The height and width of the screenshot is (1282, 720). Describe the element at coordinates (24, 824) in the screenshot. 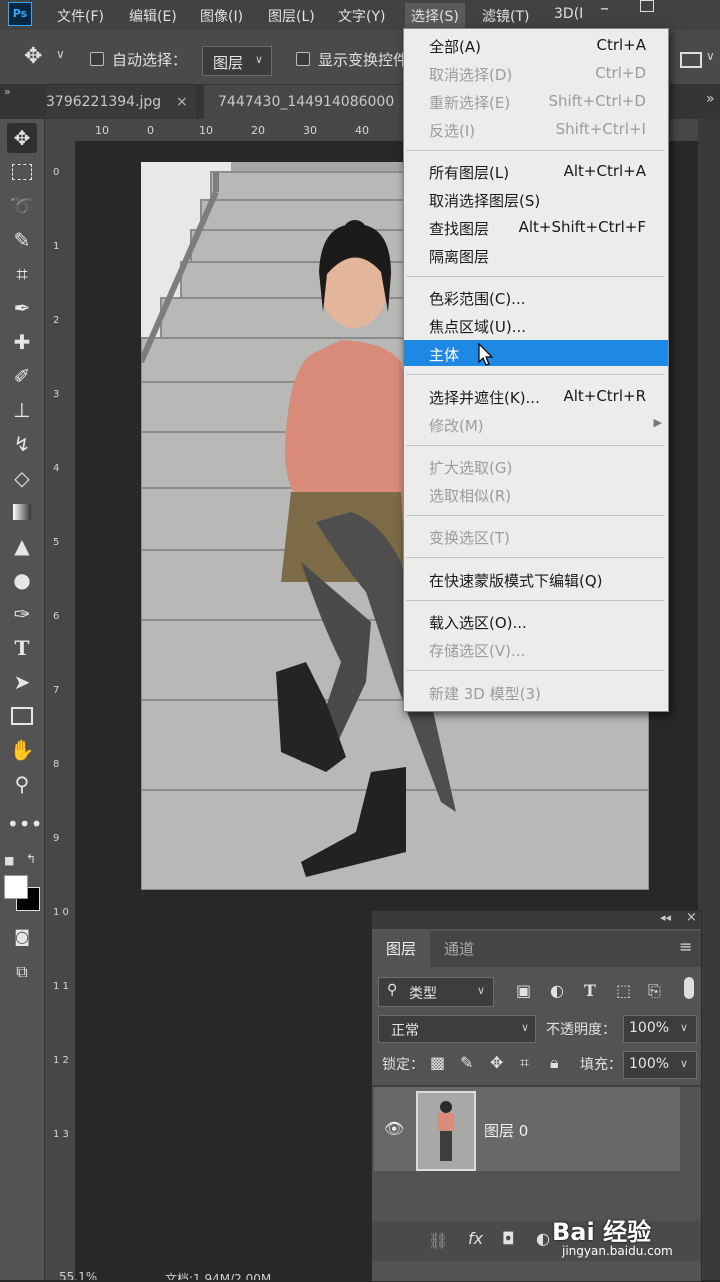

I see `more-tools-icon: •••` at that location.